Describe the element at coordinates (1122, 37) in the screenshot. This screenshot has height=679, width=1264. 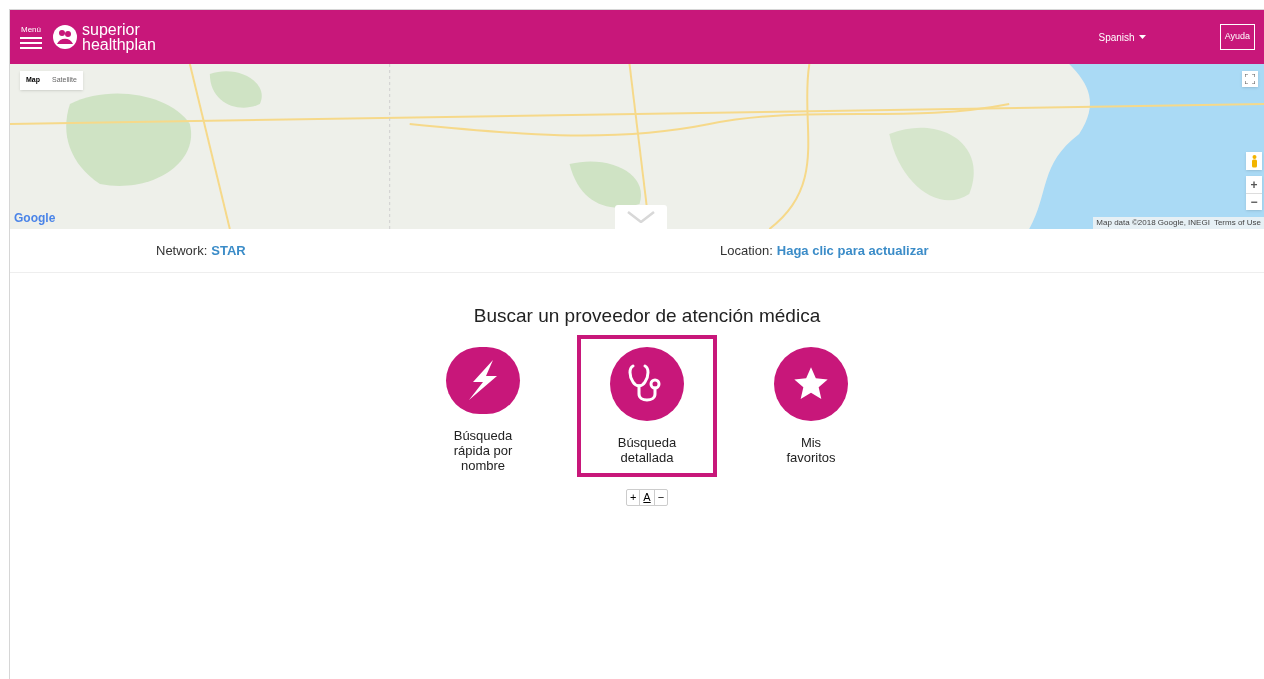
I see `language-dropdown: Spanish` at that location.